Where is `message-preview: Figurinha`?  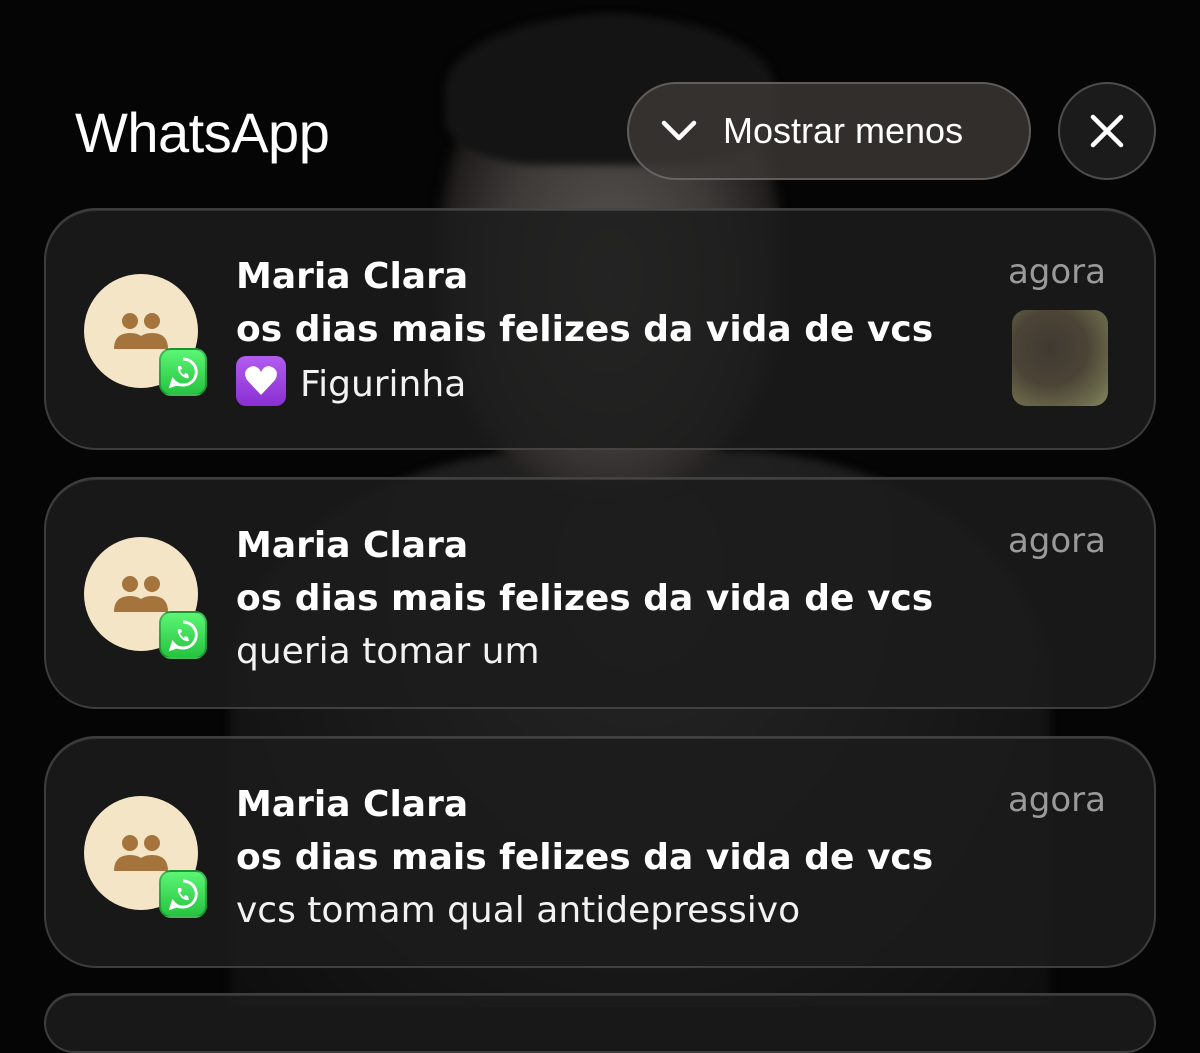
message-preview: Figurinha is located at coordinates (616, 383).